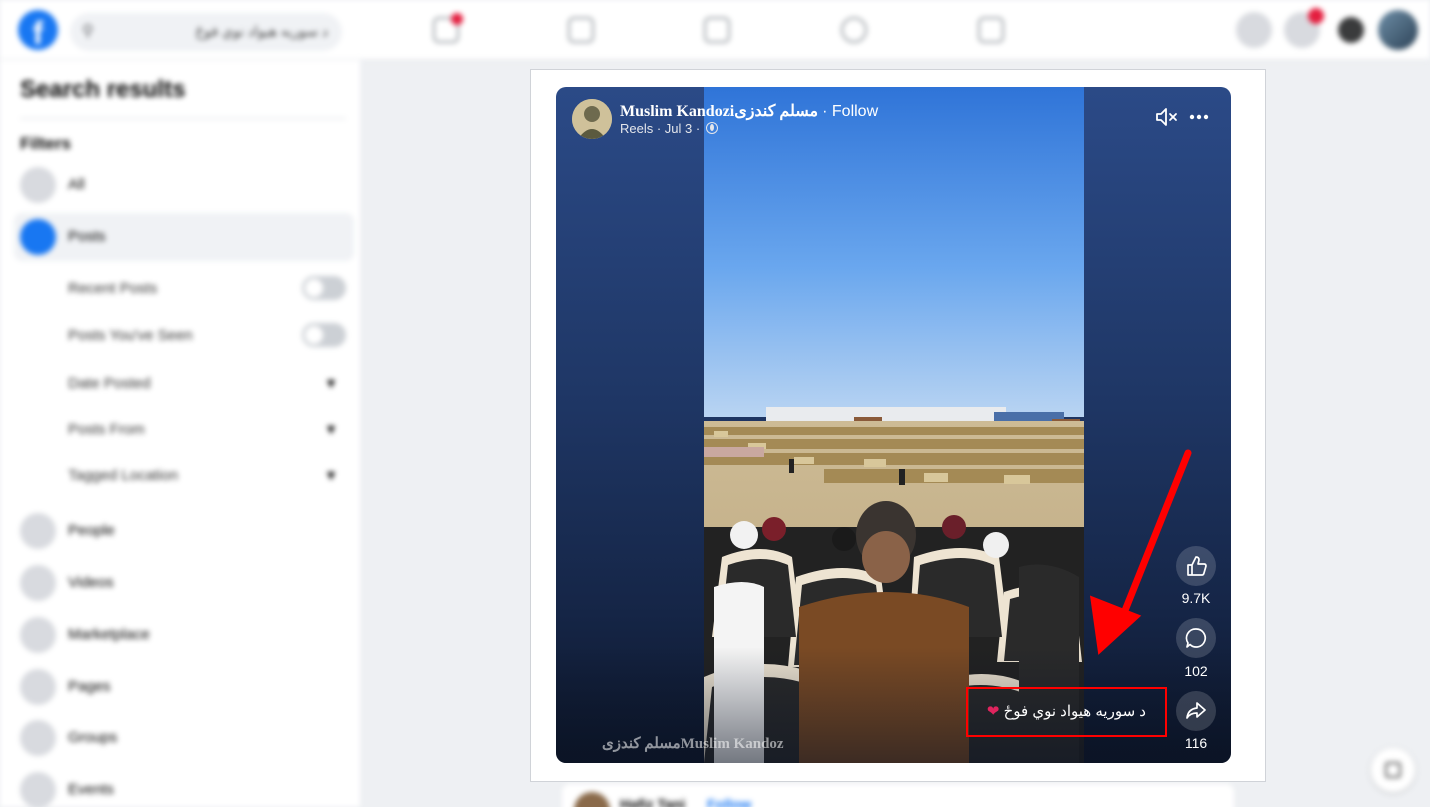  I want to click on sidebar-item-label: Groups, so click(93, 737).